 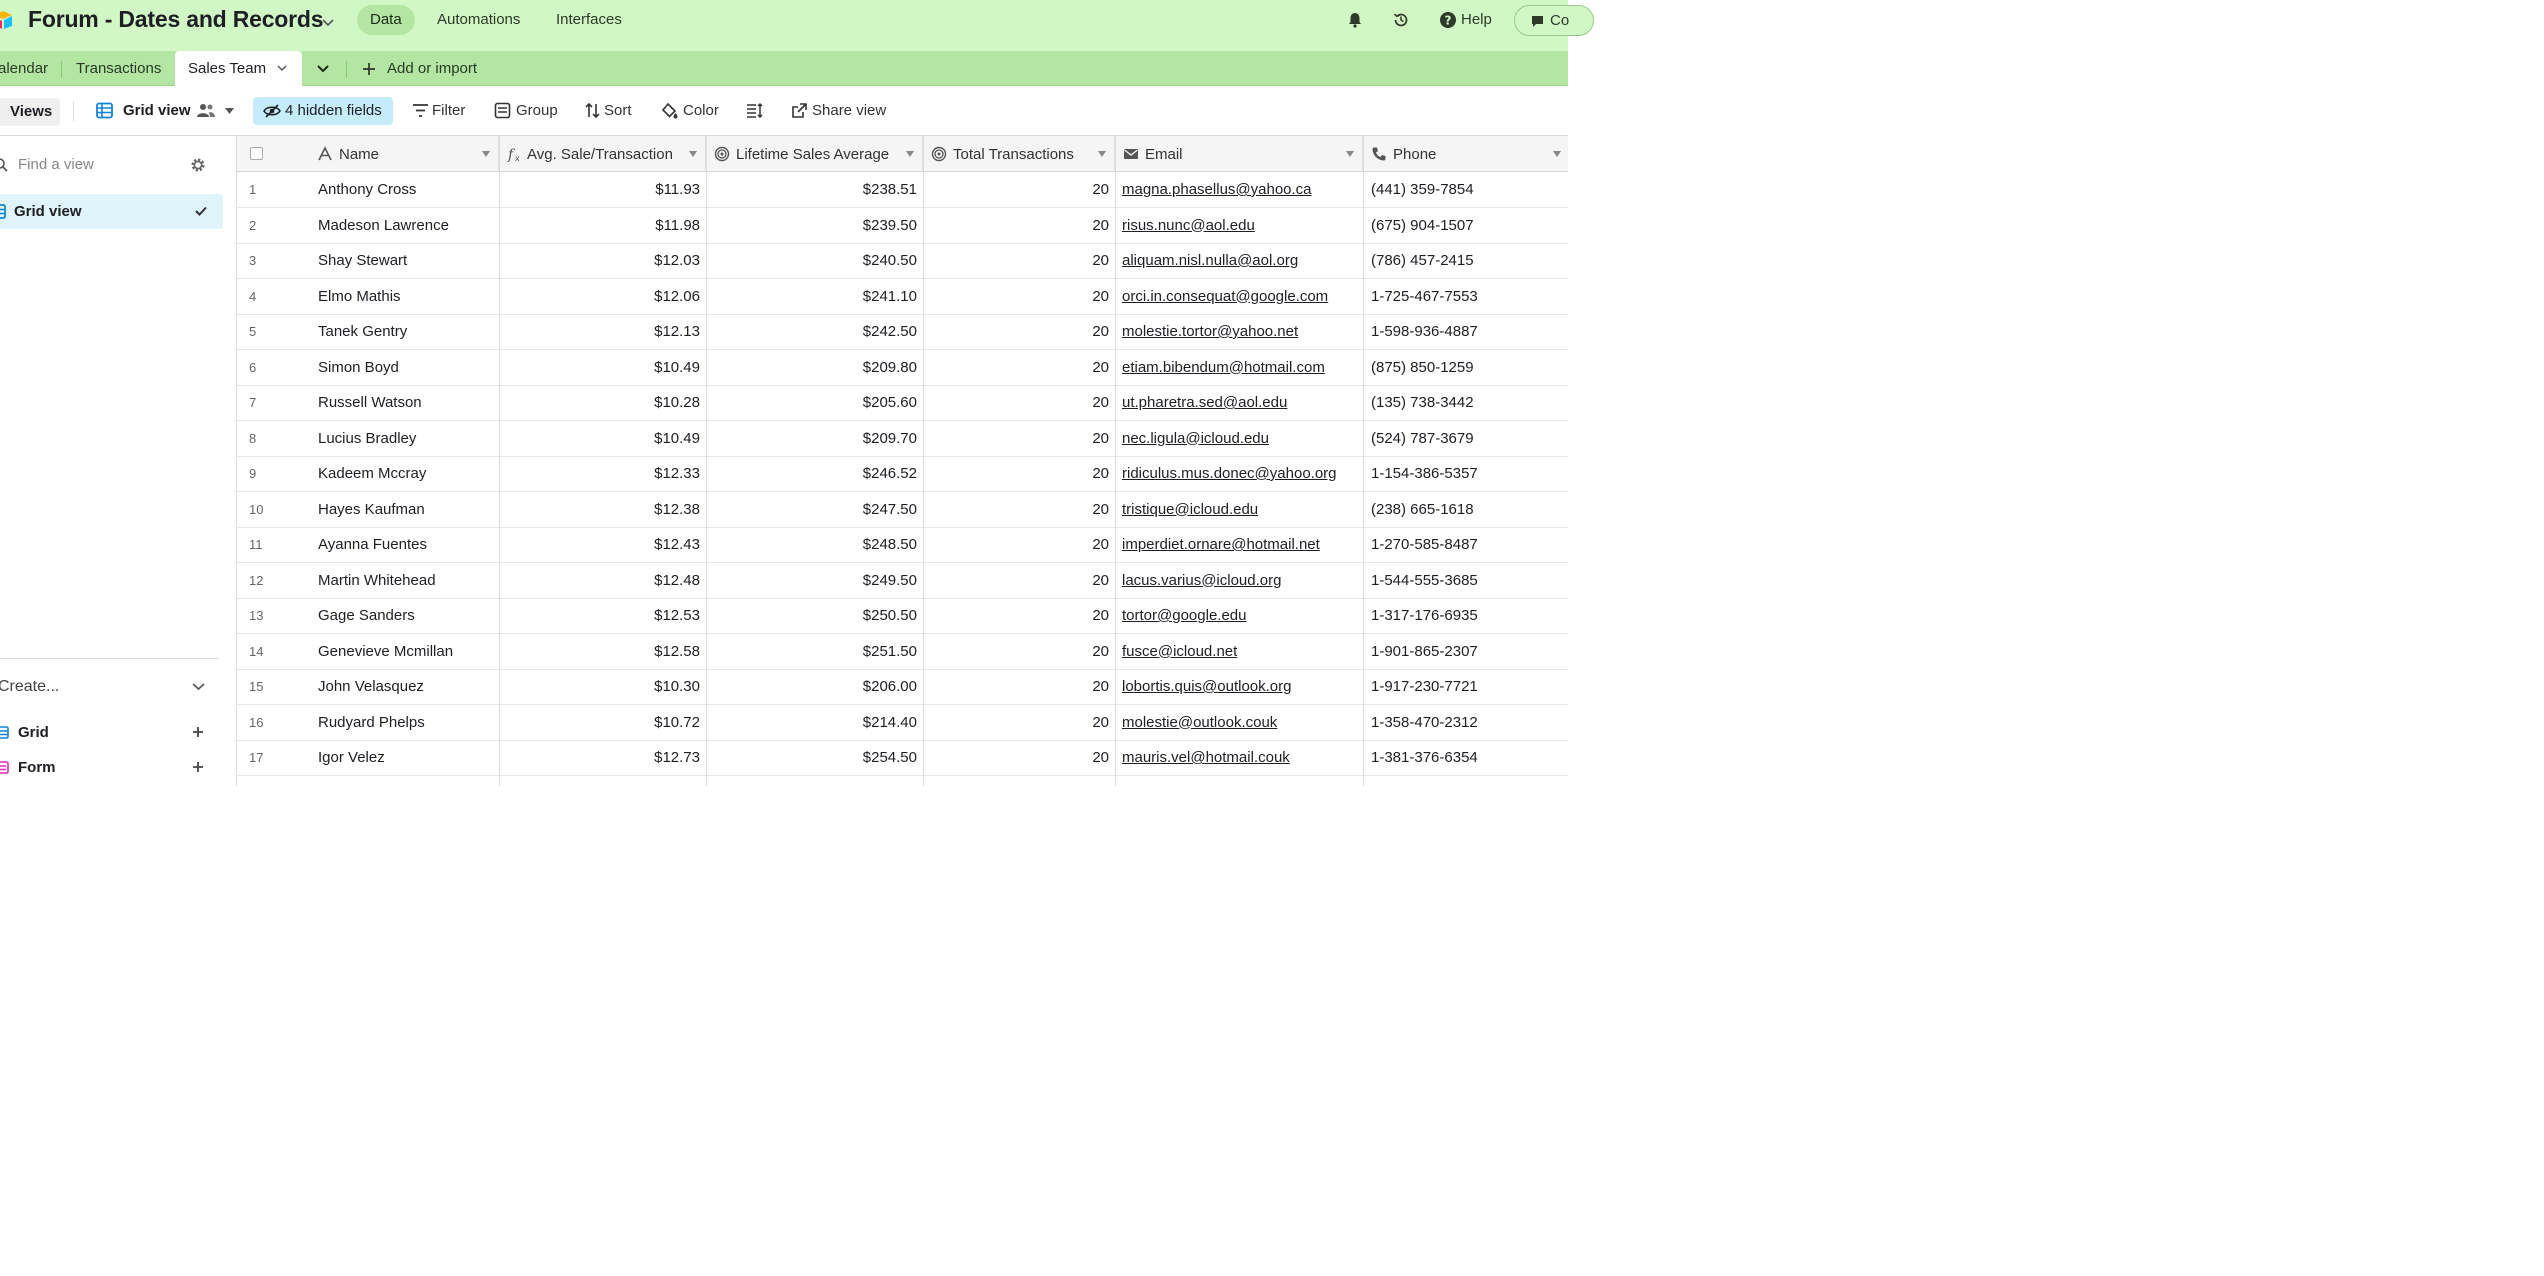 What do you see at coordinates (814, 757) in the screenshot?
I see `lifetime-sales-cell: $254.50` at bounding box center [814, 757].